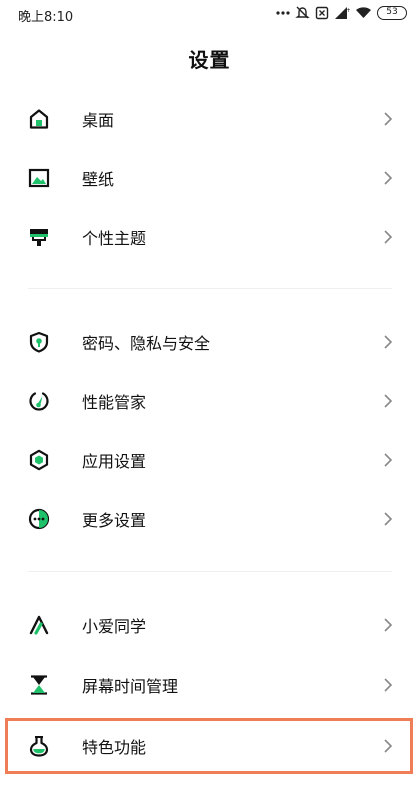 The width and height of the screenshot is (419, 786). I want to click on settings-item-label: 更多设置, so click(114, 520).